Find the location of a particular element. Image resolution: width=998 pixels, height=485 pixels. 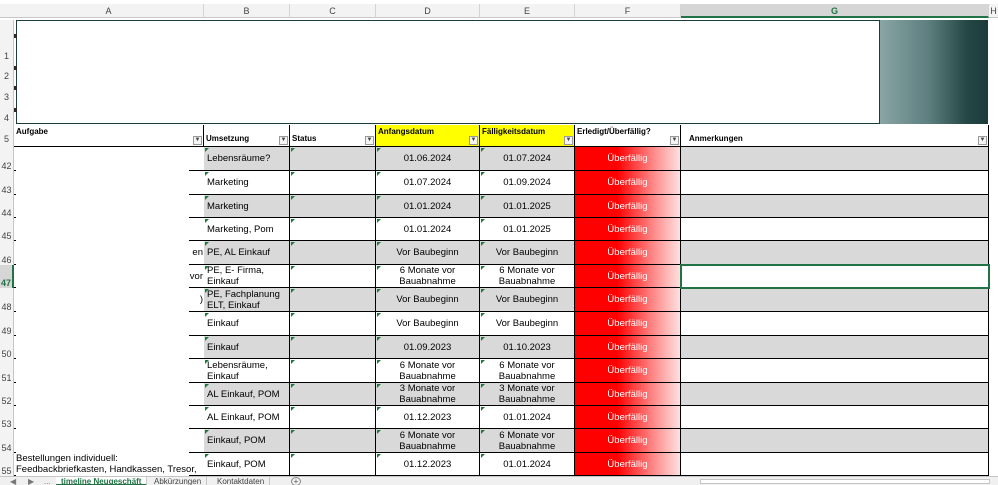

col-header-f: F is located at coordinates (628, 11).